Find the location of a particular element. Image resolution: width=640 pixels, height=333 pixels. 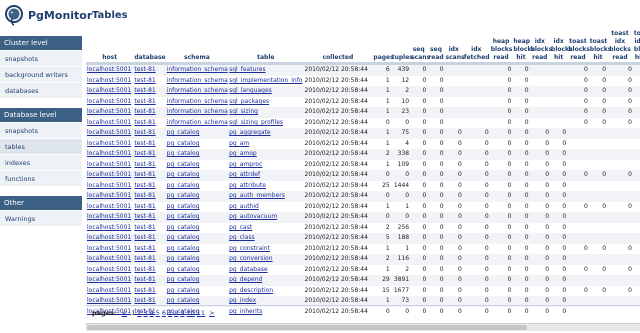

scrollbar-thumb is located at coordinates (307, 327).